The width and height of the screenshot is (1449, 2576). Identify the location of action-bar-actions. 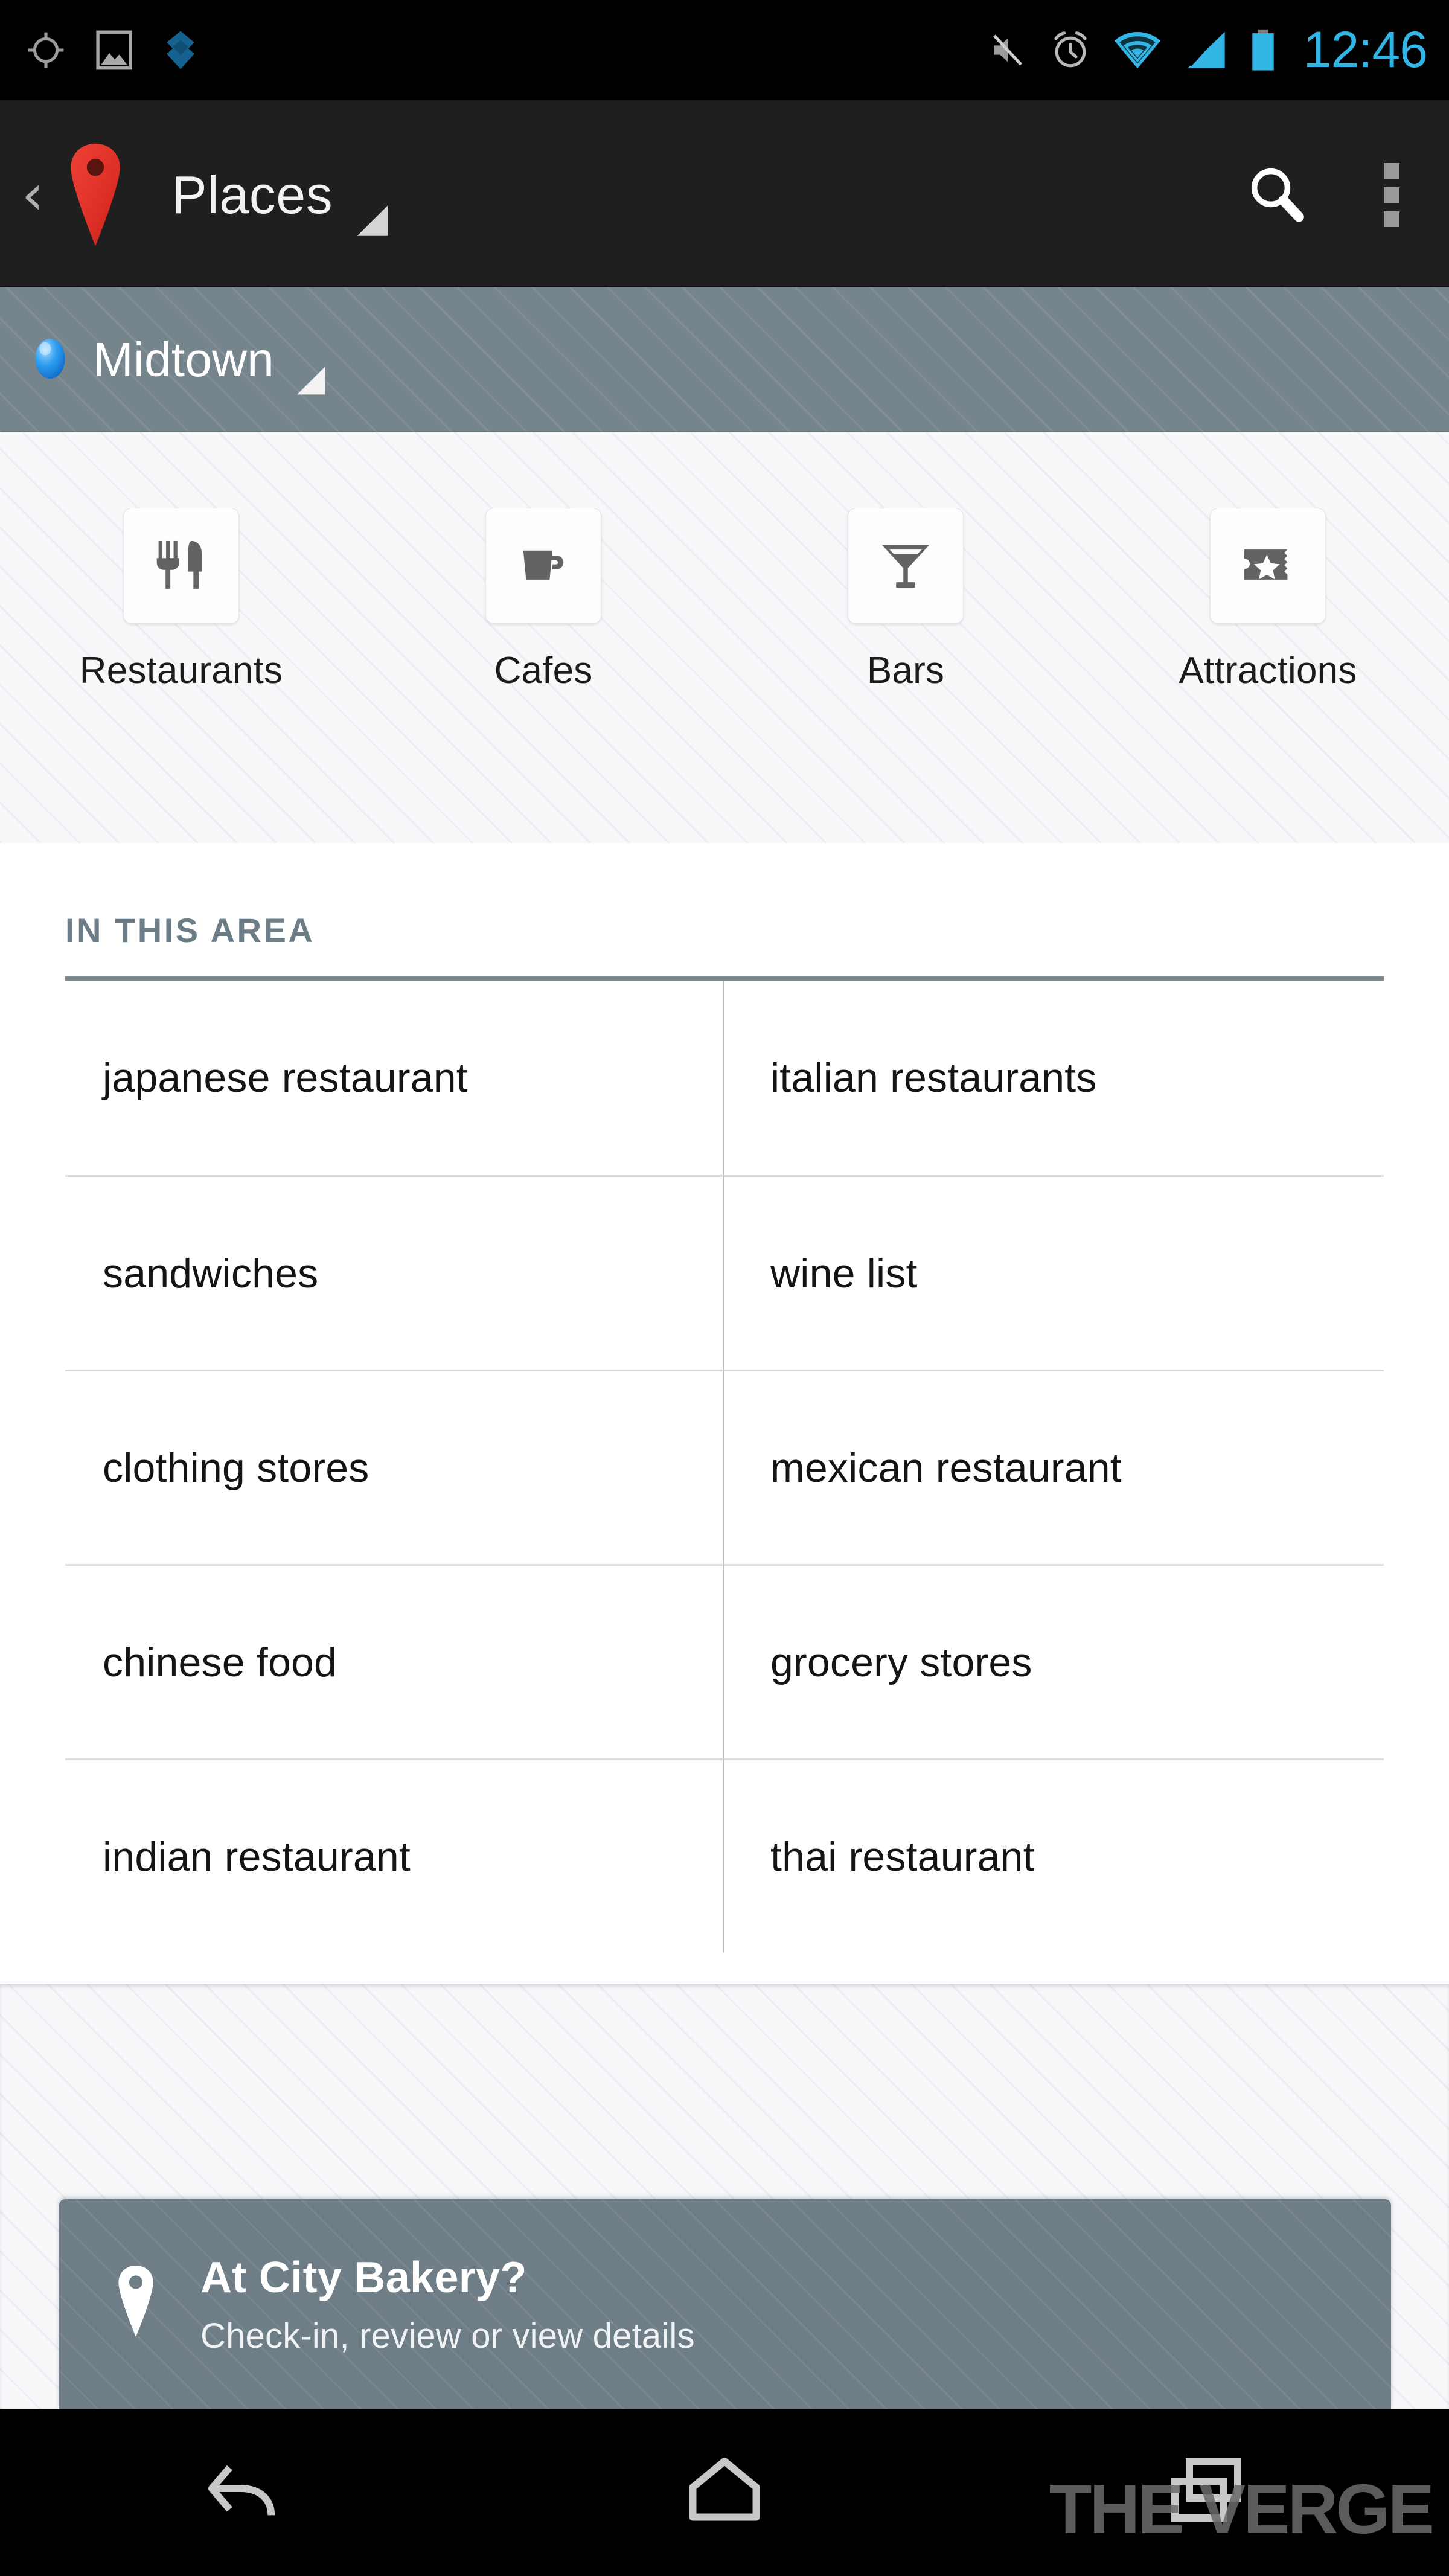
(1335, 195).